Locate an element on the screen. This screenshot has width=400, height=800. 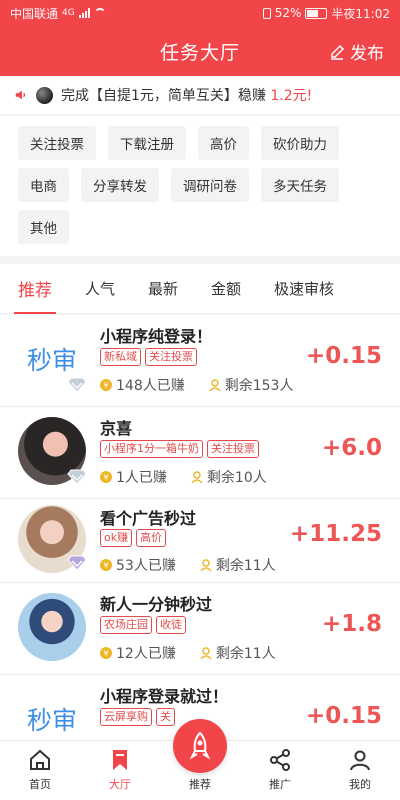
tab-amount: 金额 is located at coordinates (226, 289).